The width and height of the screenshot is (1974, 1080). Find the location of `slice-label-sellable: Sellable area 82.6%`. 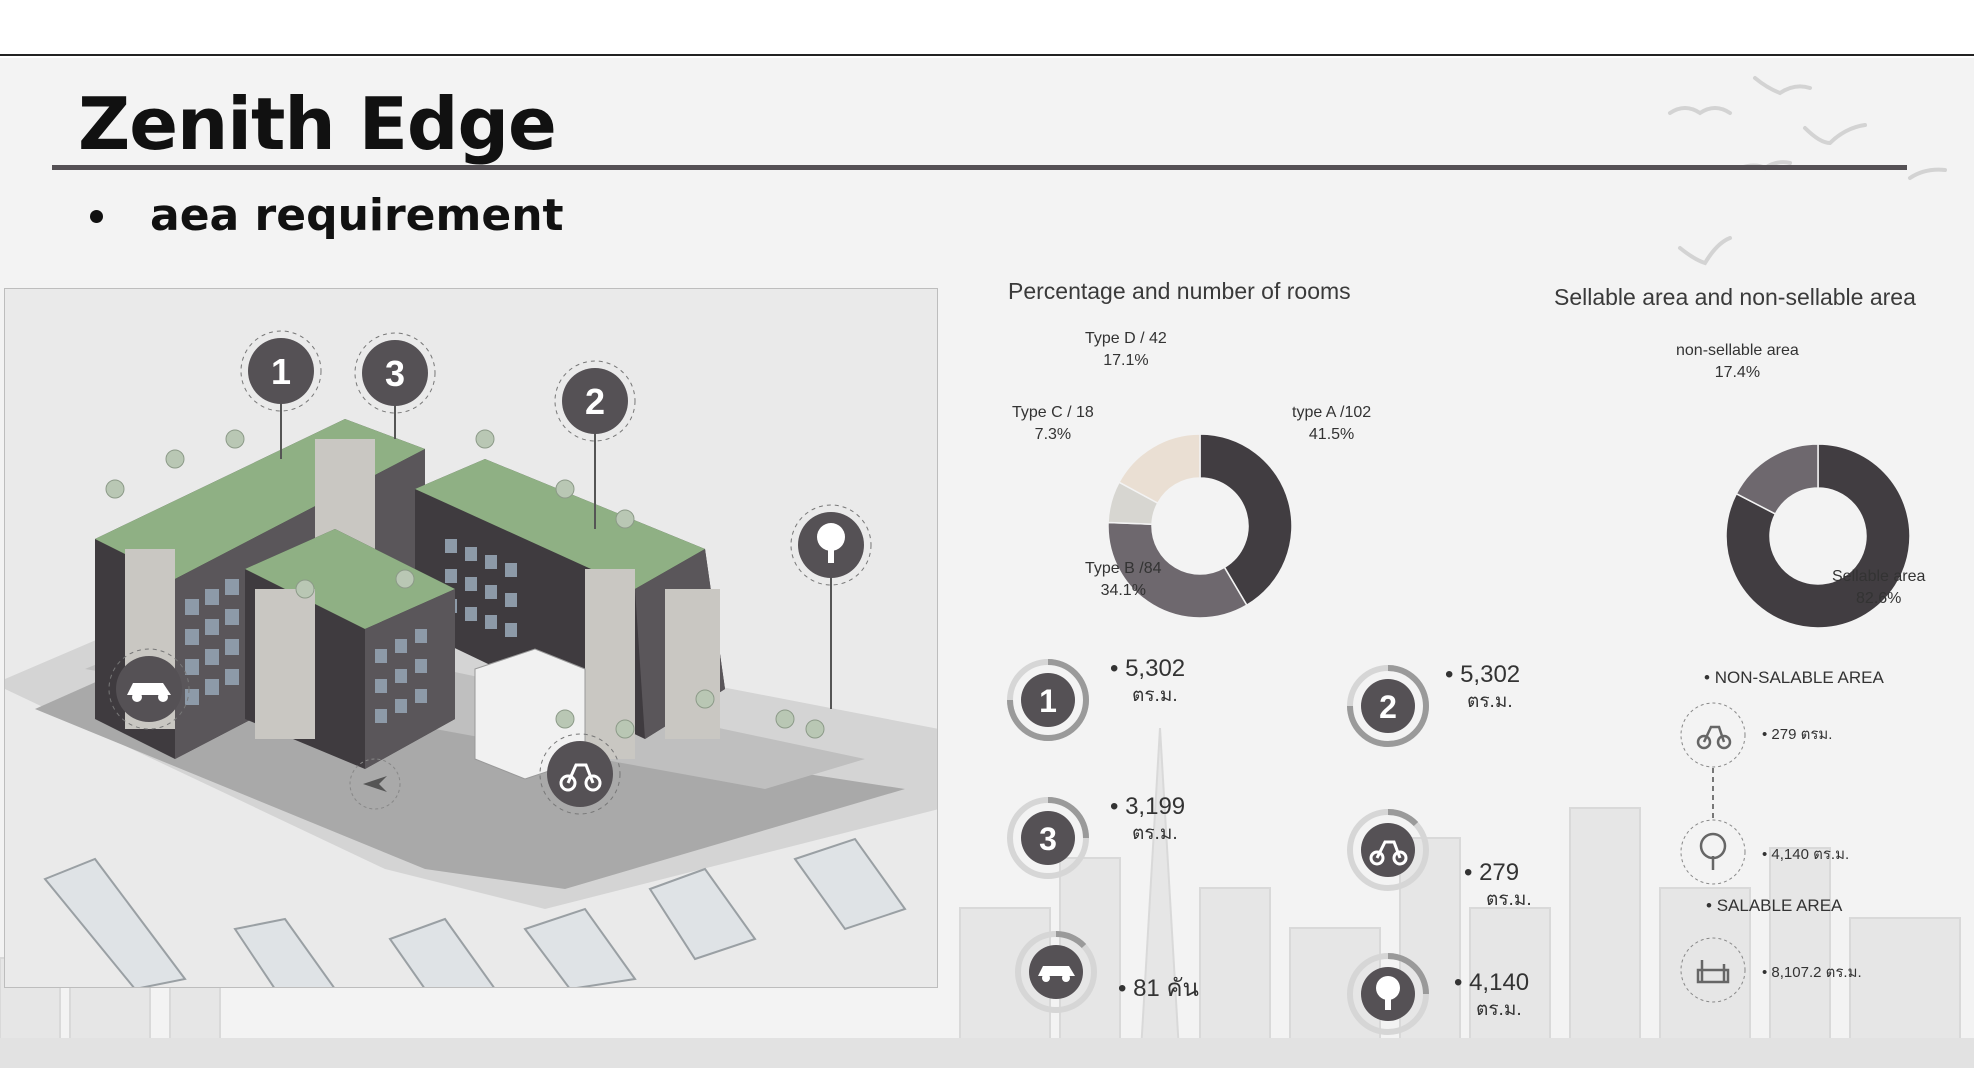

slice-label-sellable: Sellable area 82.6% is located at coordinates (1878, 587).